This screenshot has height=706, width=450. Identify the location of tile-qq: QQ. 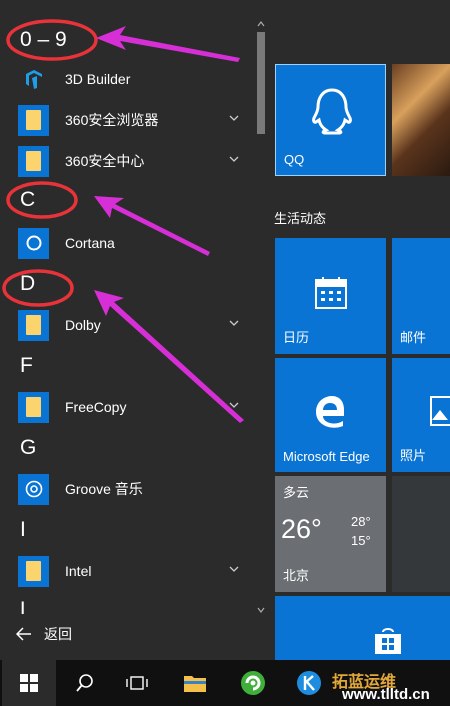
(330, 120).